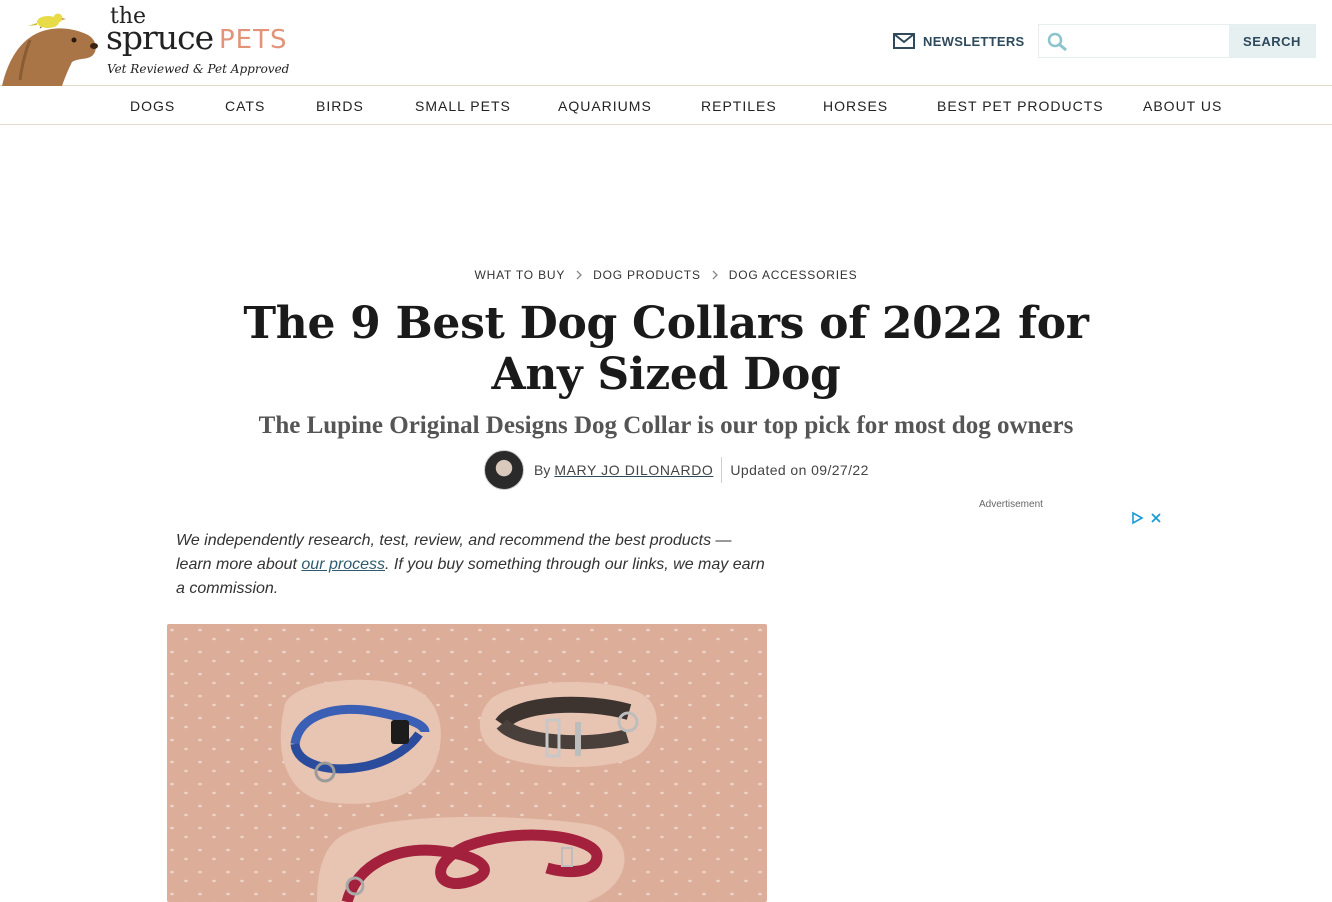 The width and height of the screenshot is (1332, 902). Describe the element at coordinates (1146, 518) in the screenshot. I see `ad-controls` at that location.